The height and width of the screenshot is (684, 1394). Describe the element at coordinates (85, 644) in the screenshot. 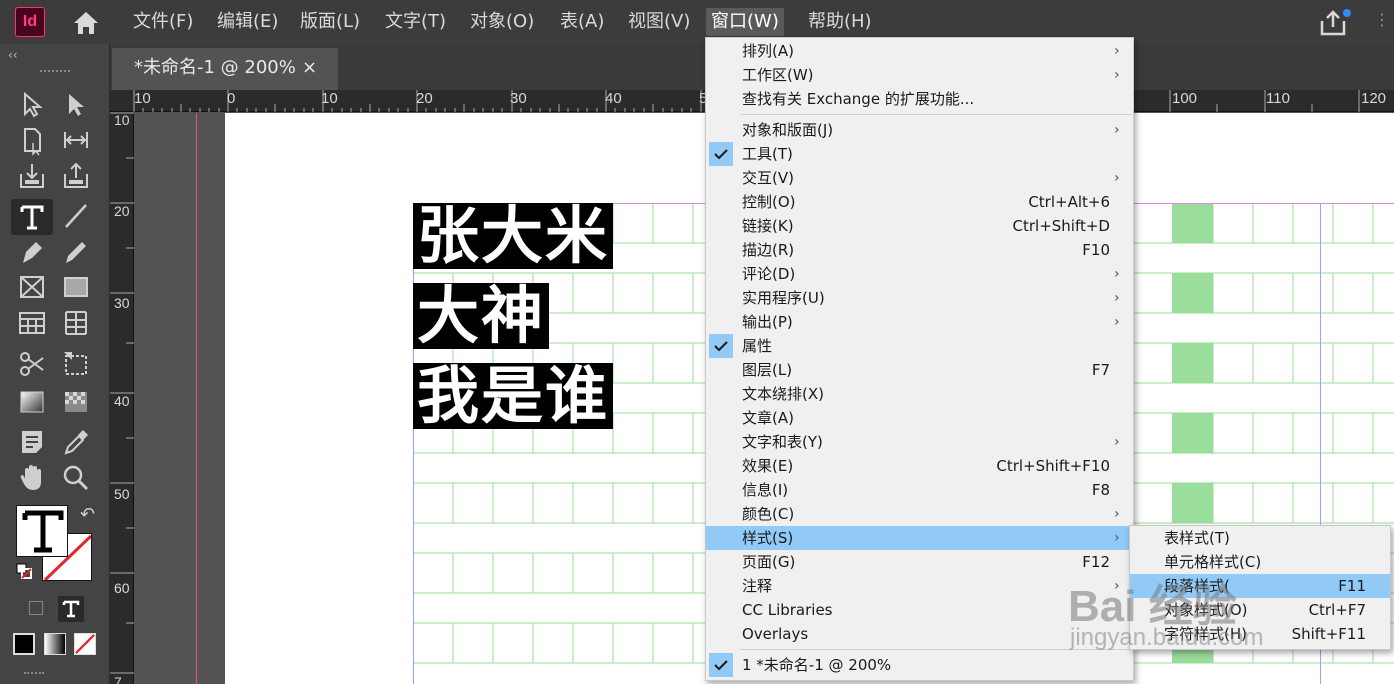

I see `apply-none-icon` at that location.